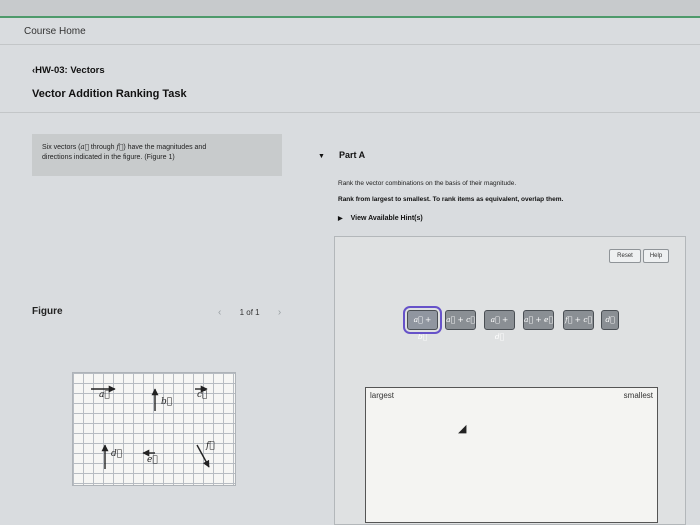 The height and width of the screenshot is (525, 700). What do you see at coordinates (462, 429) in the screenshot?
I see `mouse-cursor-icon: ◢` at bounding box center [462, 429].